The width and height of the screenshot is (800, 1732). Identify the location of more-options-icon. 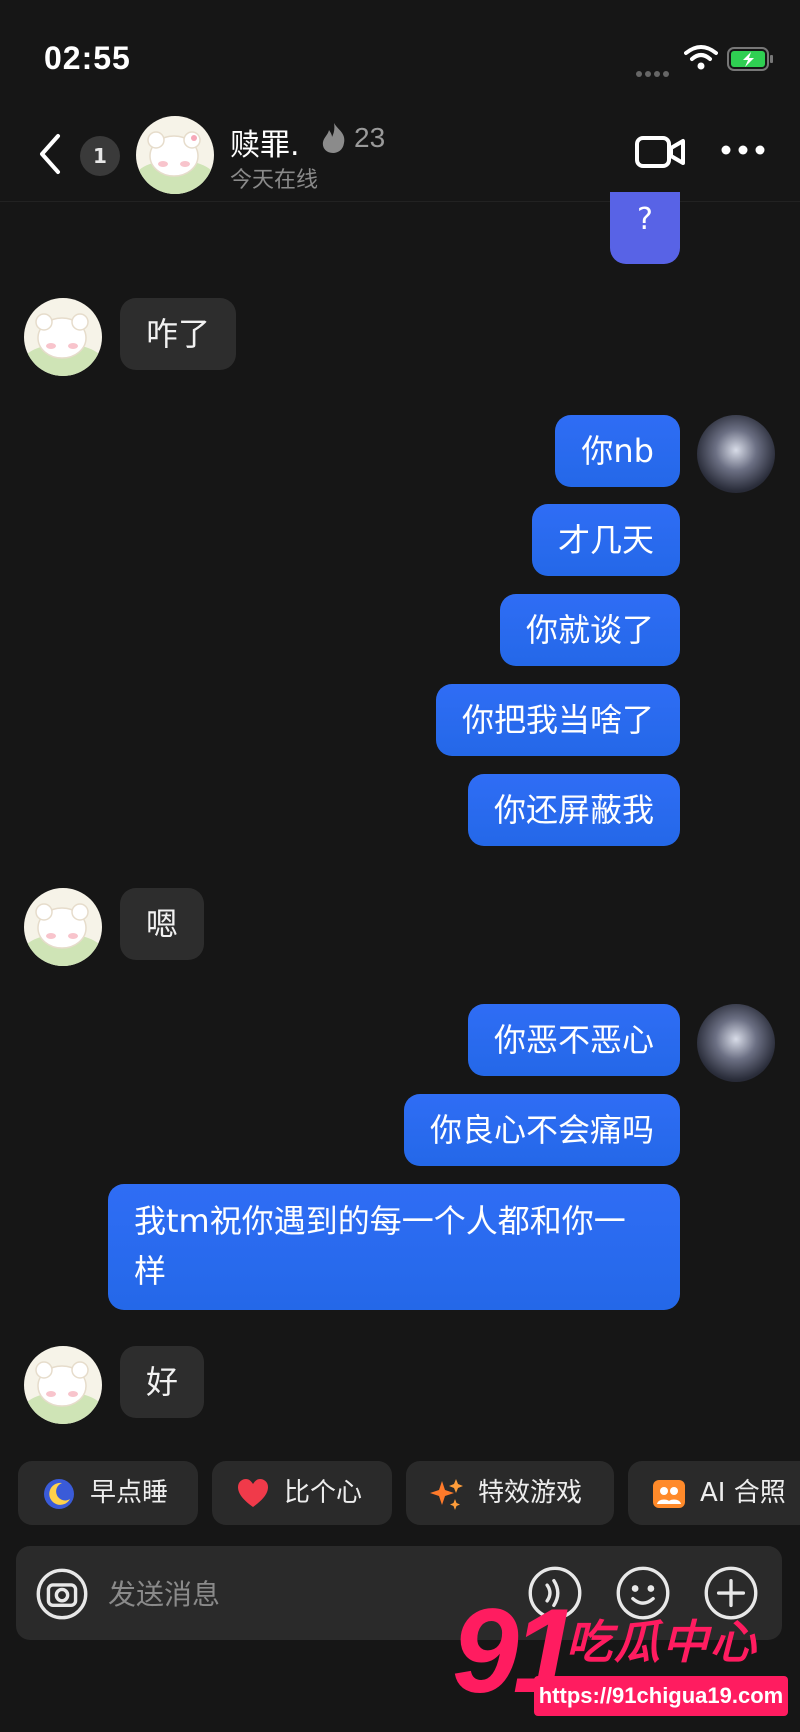
(743, 150).